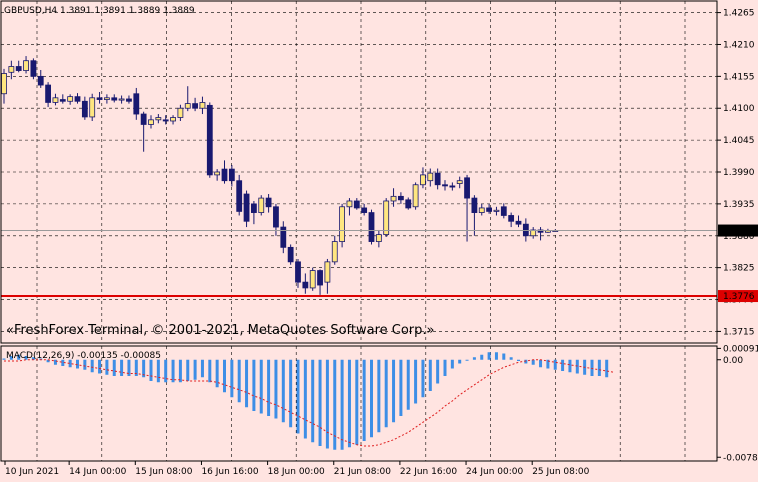 Image resolution: width=758 pixels, height=482 pixels. Describe the element at coordinates (737, 403) in the screenshot. I see `macd-axis: 0.00091 0.00 -0.0078` at that location.